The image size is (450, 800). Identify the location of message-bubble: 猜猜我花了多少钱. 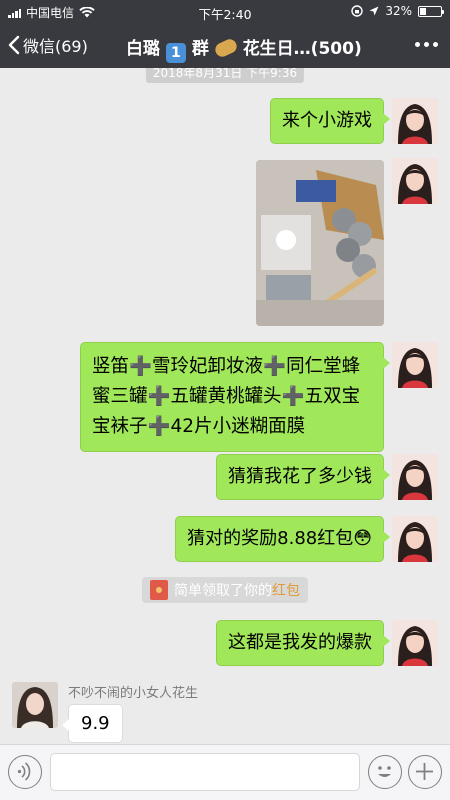
(303, 477).